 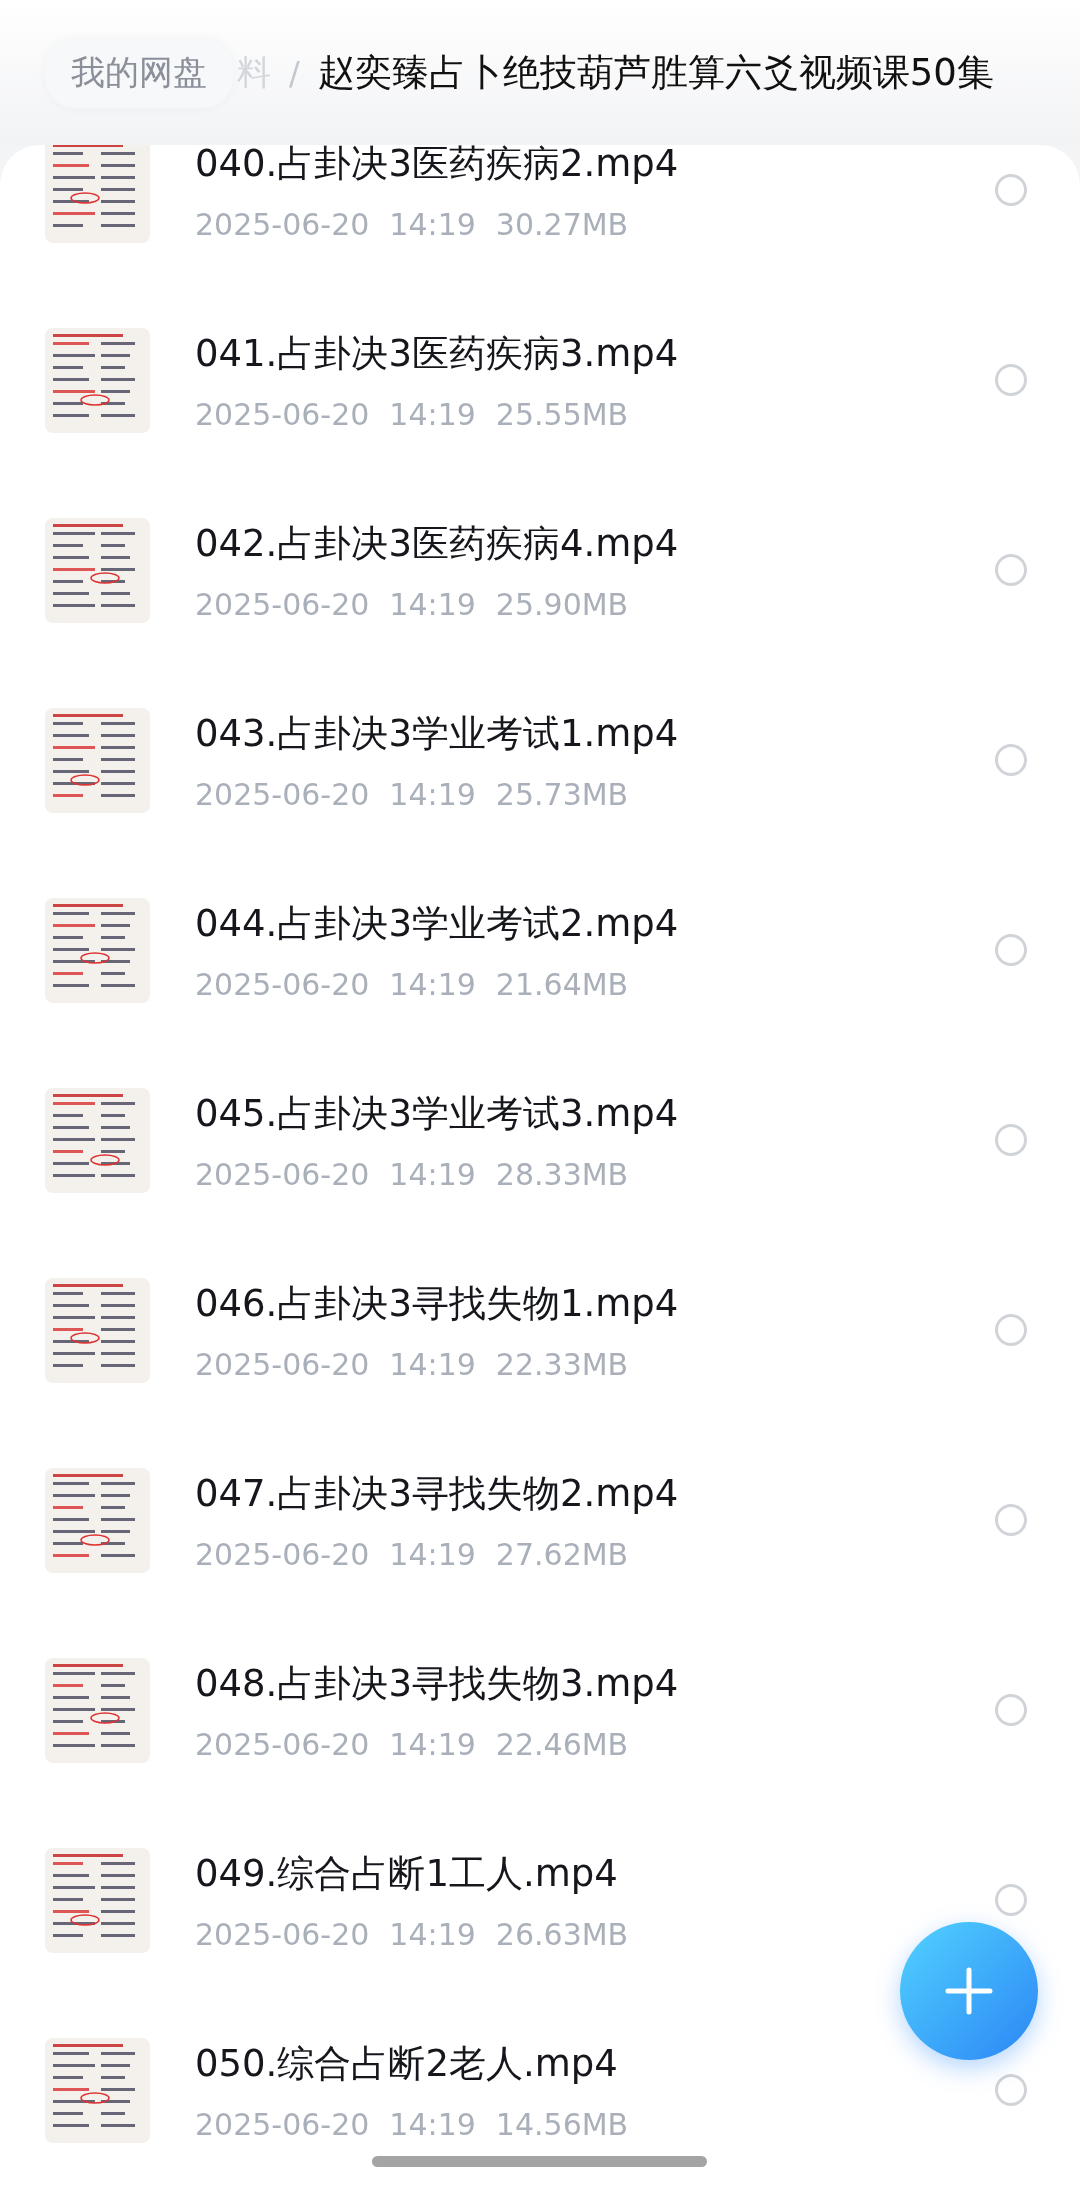 What do you see at coordinates (437, 733) in the screenshot?
I see `file-name: 043.占卦决3学业考试1.mp4` at bounding box center [437, 733].